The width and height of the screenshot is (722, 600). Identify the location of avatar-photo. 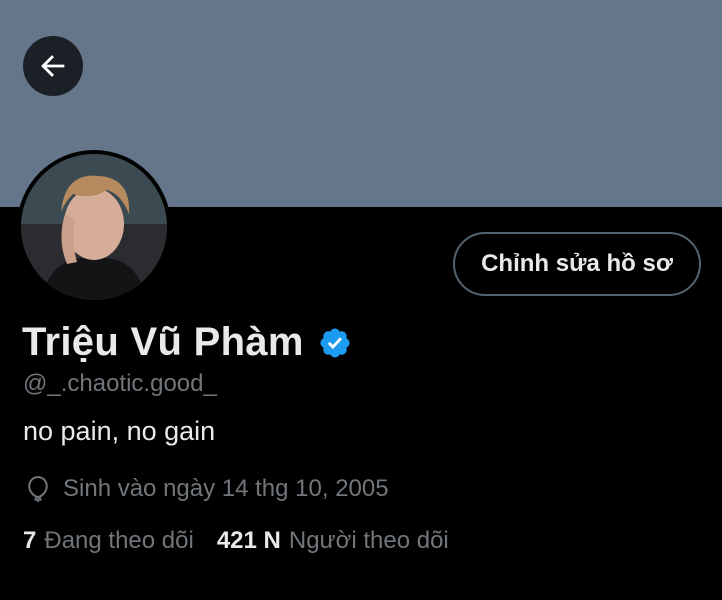
(94, 227).